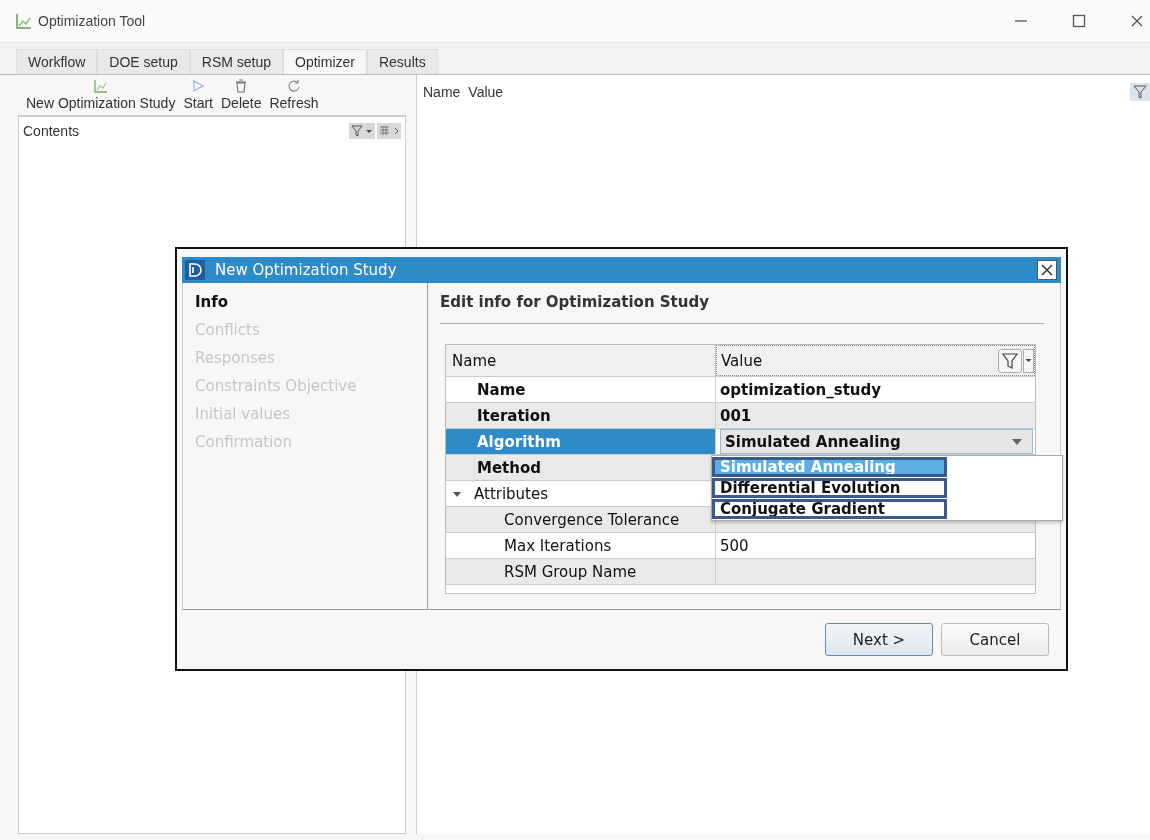  Describe the element at coordinates (501, 389) in the screenshot. I see `property-name: Name` at that location.